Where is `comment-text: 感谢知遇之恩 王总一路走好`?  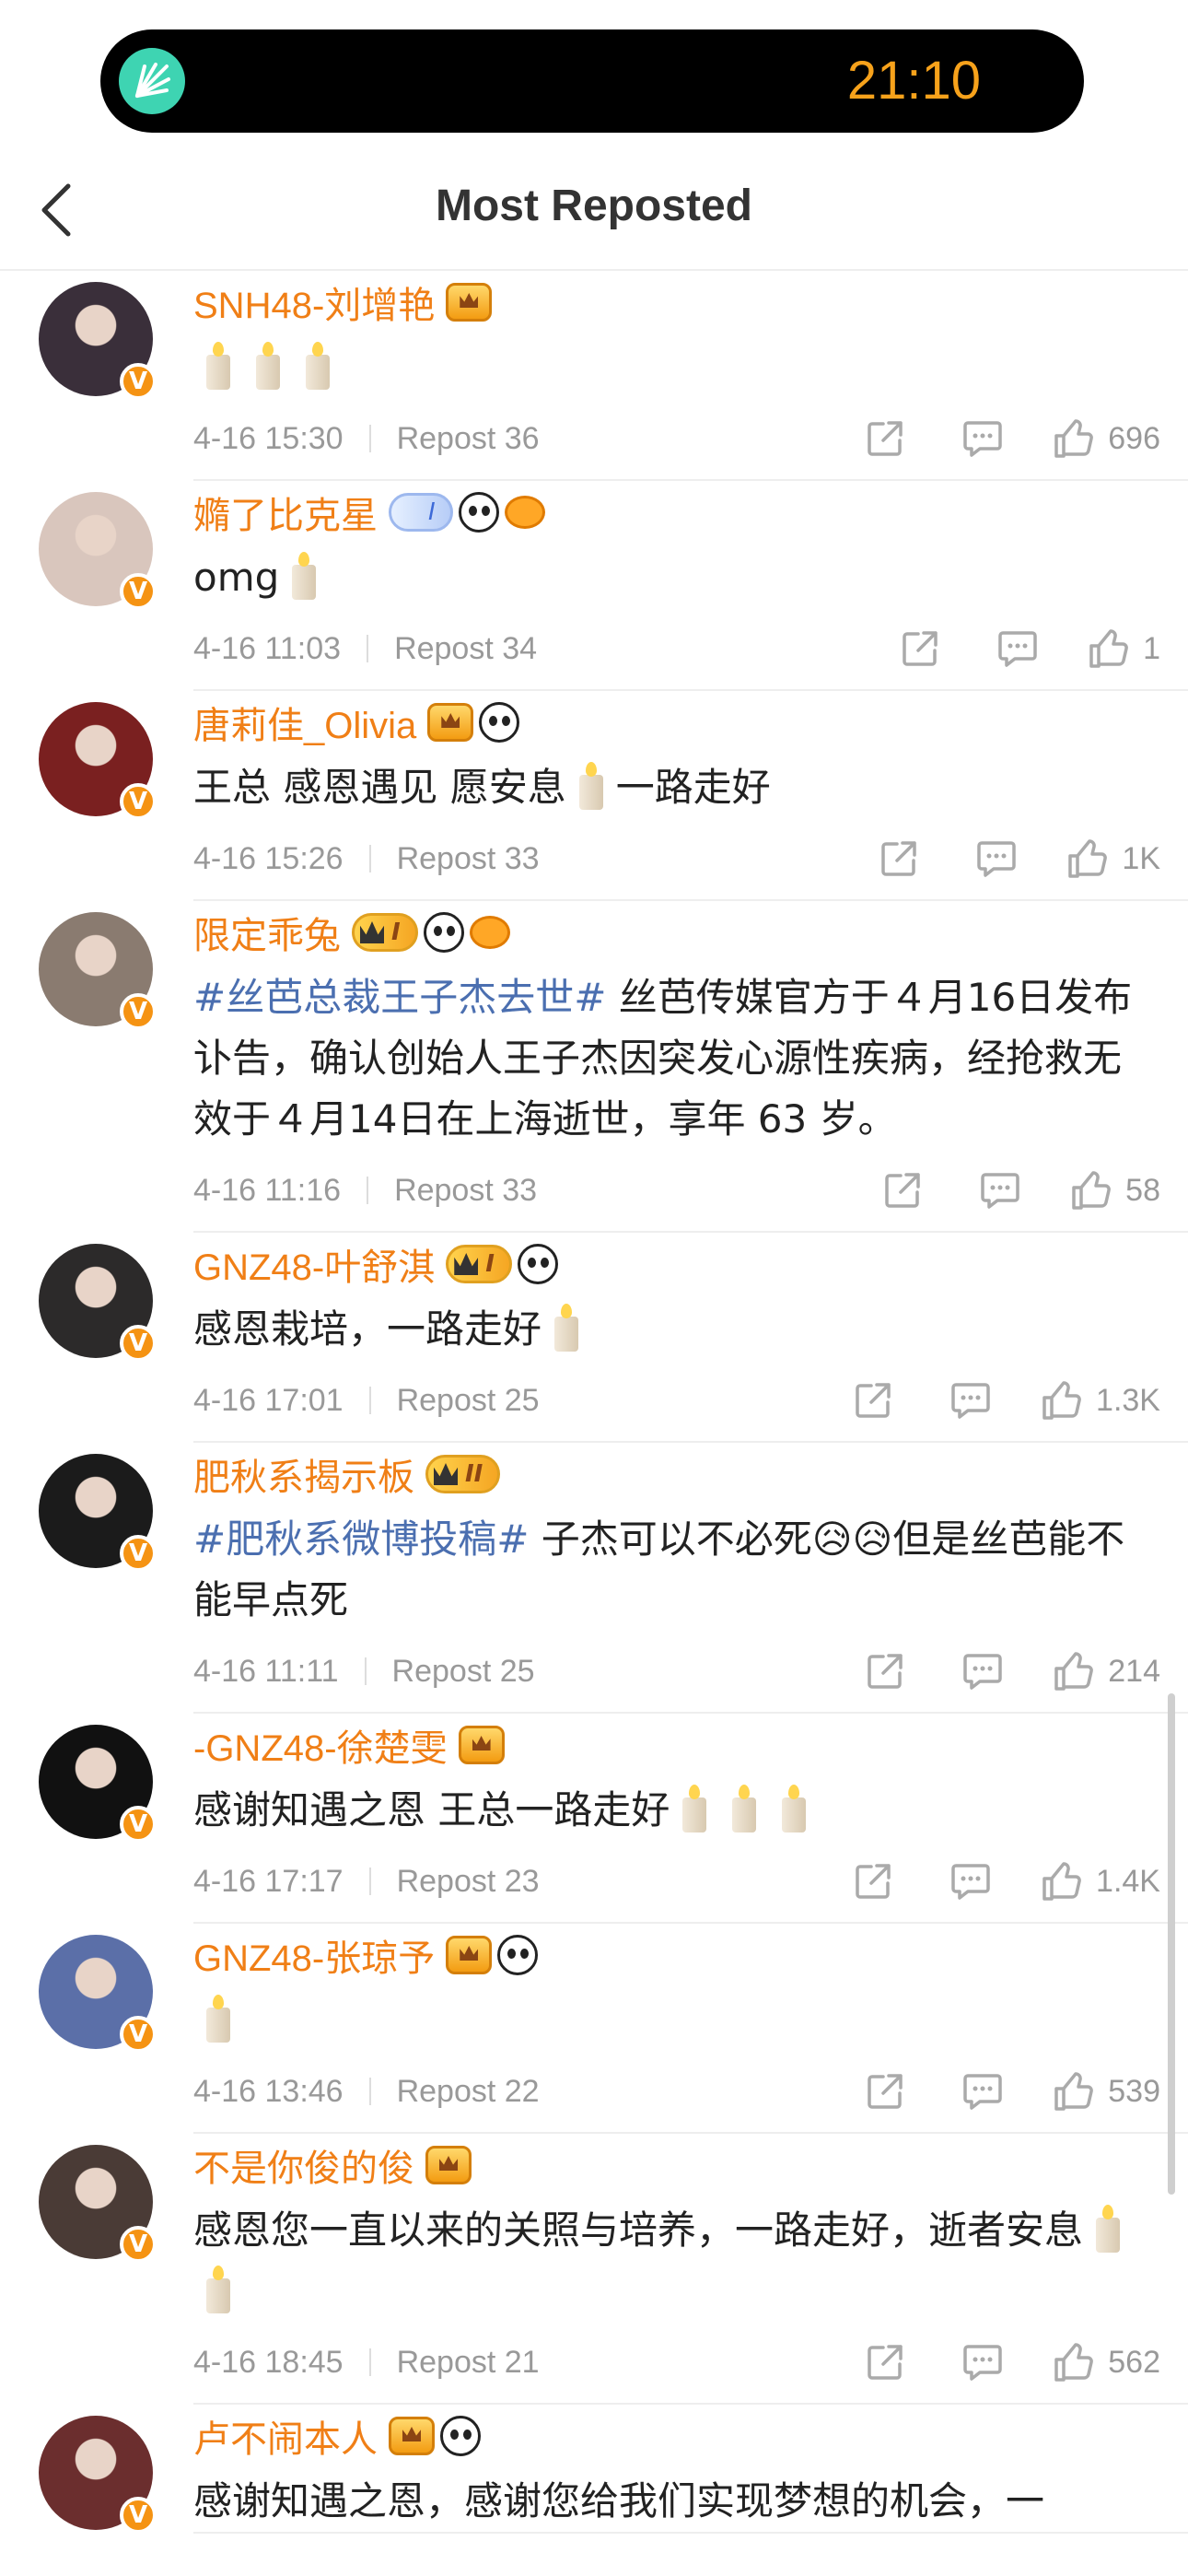 comment-text: 感谢知遇之恩 王总一路走好 is located at coordinates (690, 1807).